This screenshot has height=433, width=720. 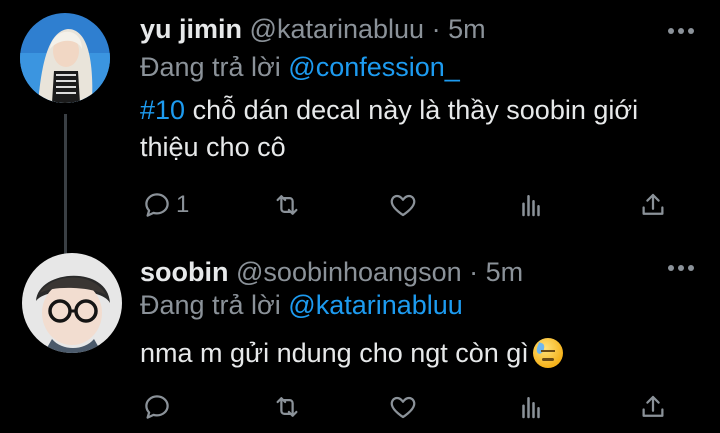 What do you see at coordinates (183, 204) in the screenshot?
I see `reply-count: 1` at bounding box center [183, 204].